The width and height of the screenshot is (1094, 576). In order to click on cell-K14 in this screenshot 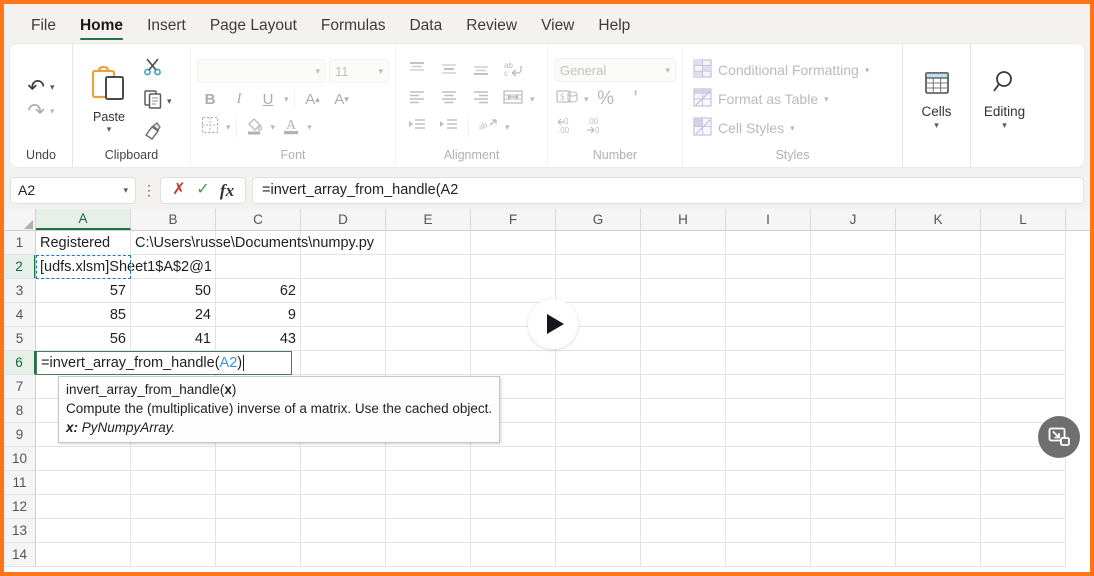, I will do `click(938, 555)`.